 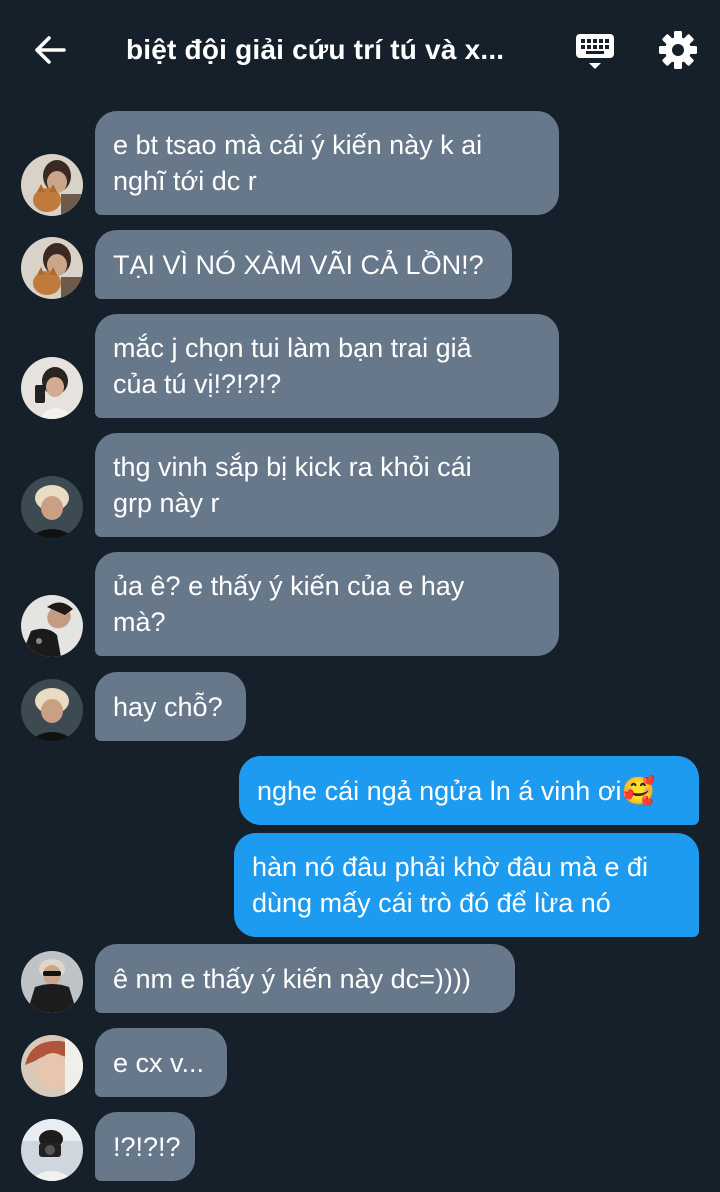 I want to click on gear-icon, so click(x=678, y=50).